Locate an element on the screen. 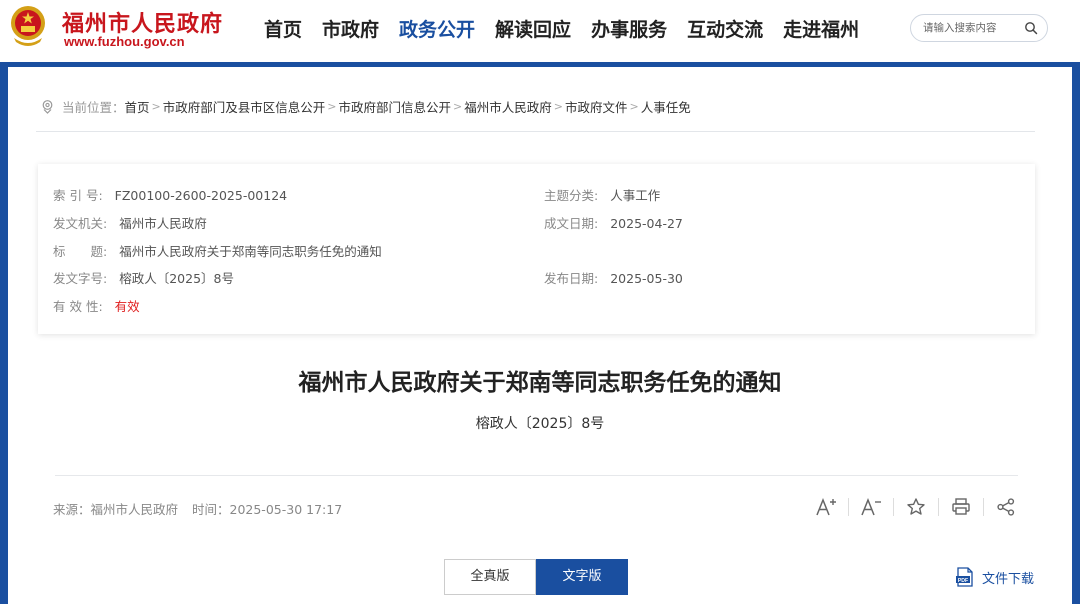 This screenshot has height=604, width=1080. breadcrumb-divider is located at coordinates (535, 131).